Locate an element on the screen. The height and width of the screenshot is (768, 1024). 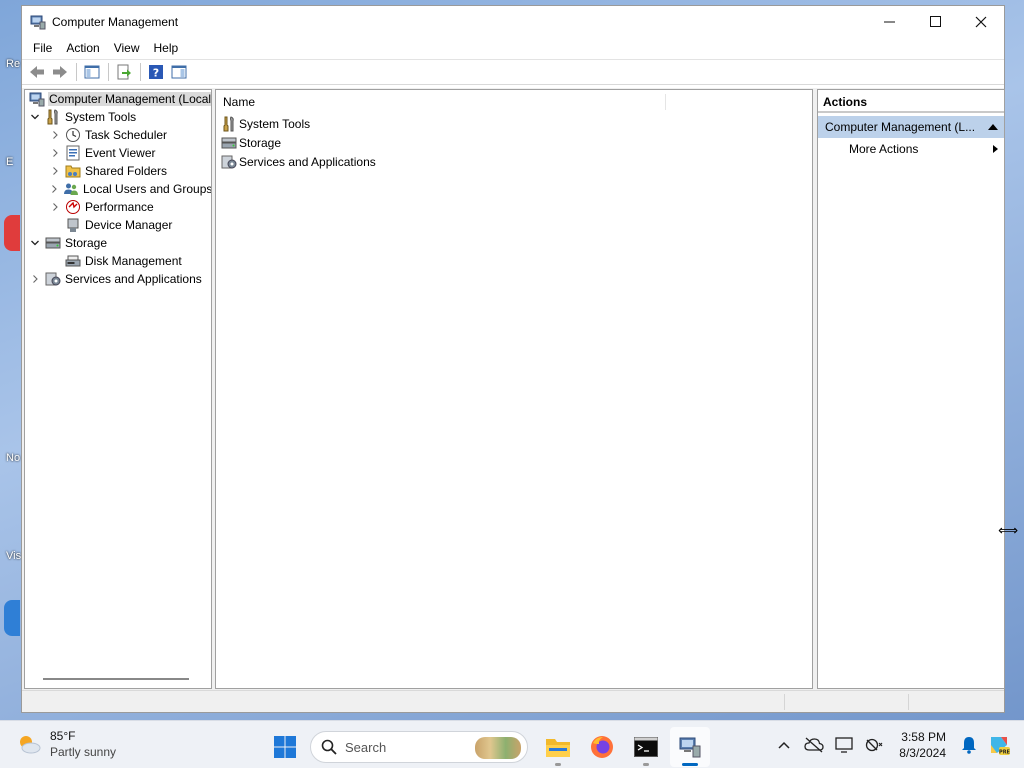
forward-button is located at coordinates (60, 72).